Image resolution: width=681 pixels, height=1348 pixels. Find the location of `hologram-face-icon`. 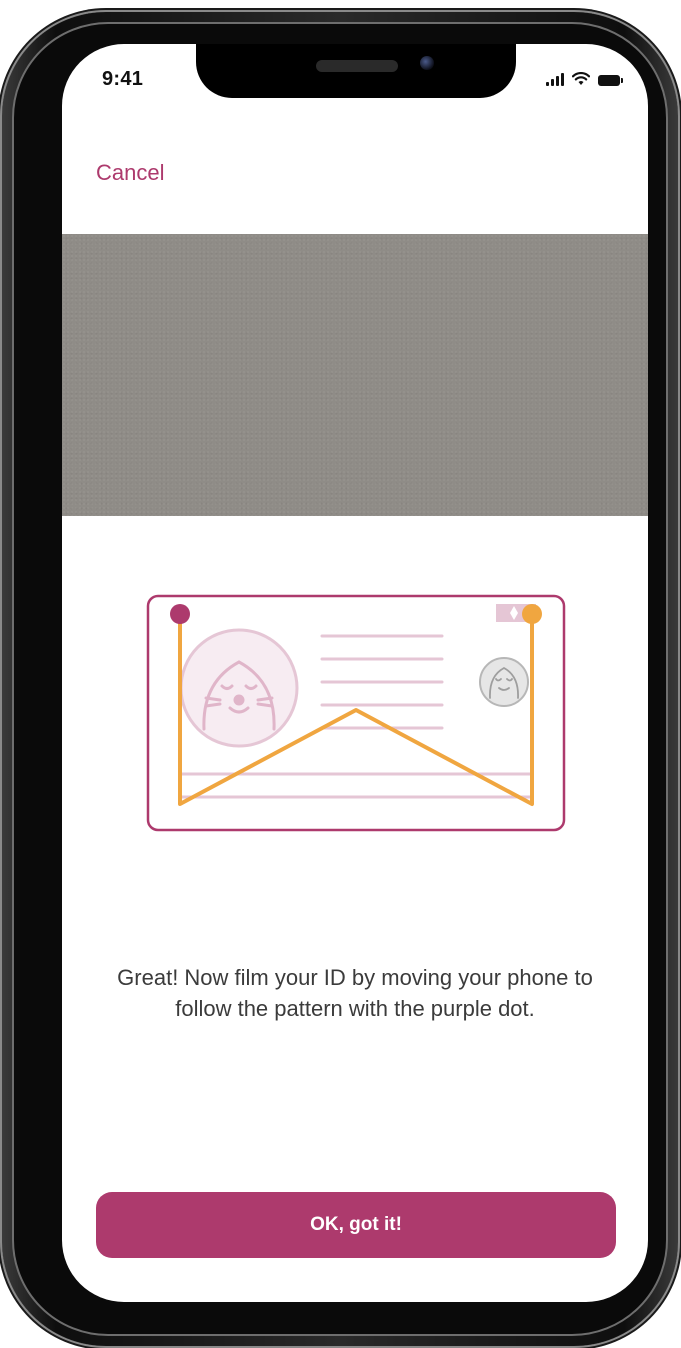

hologram-face-icon is located at coordinates (504, 682).